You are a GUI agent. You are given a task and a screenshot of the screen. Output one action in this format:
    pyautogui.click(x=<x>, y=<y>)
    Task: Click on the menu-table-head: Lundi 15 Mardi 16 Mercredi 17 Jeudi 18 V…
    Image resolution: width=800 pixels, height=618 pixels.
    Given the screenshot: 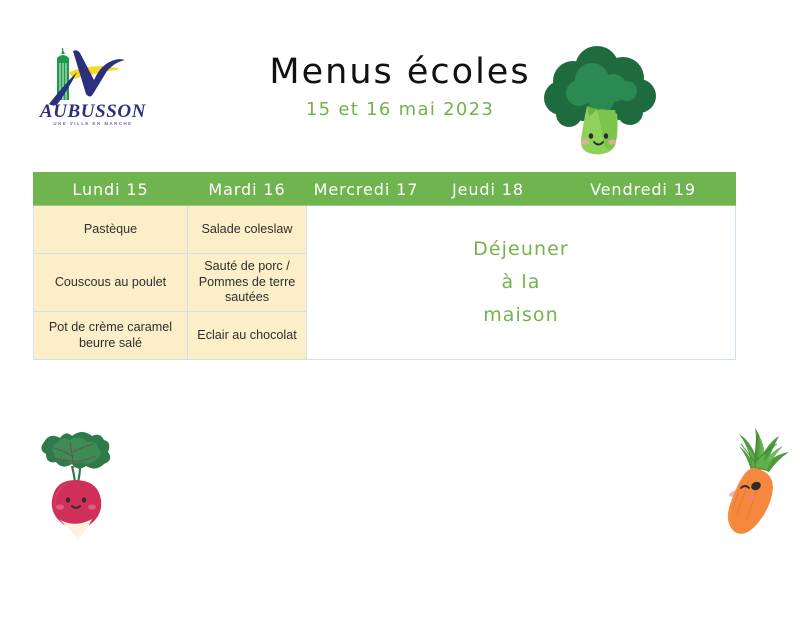 What is the action you would take?
    pyautogui.click(x=384, y=189)
    